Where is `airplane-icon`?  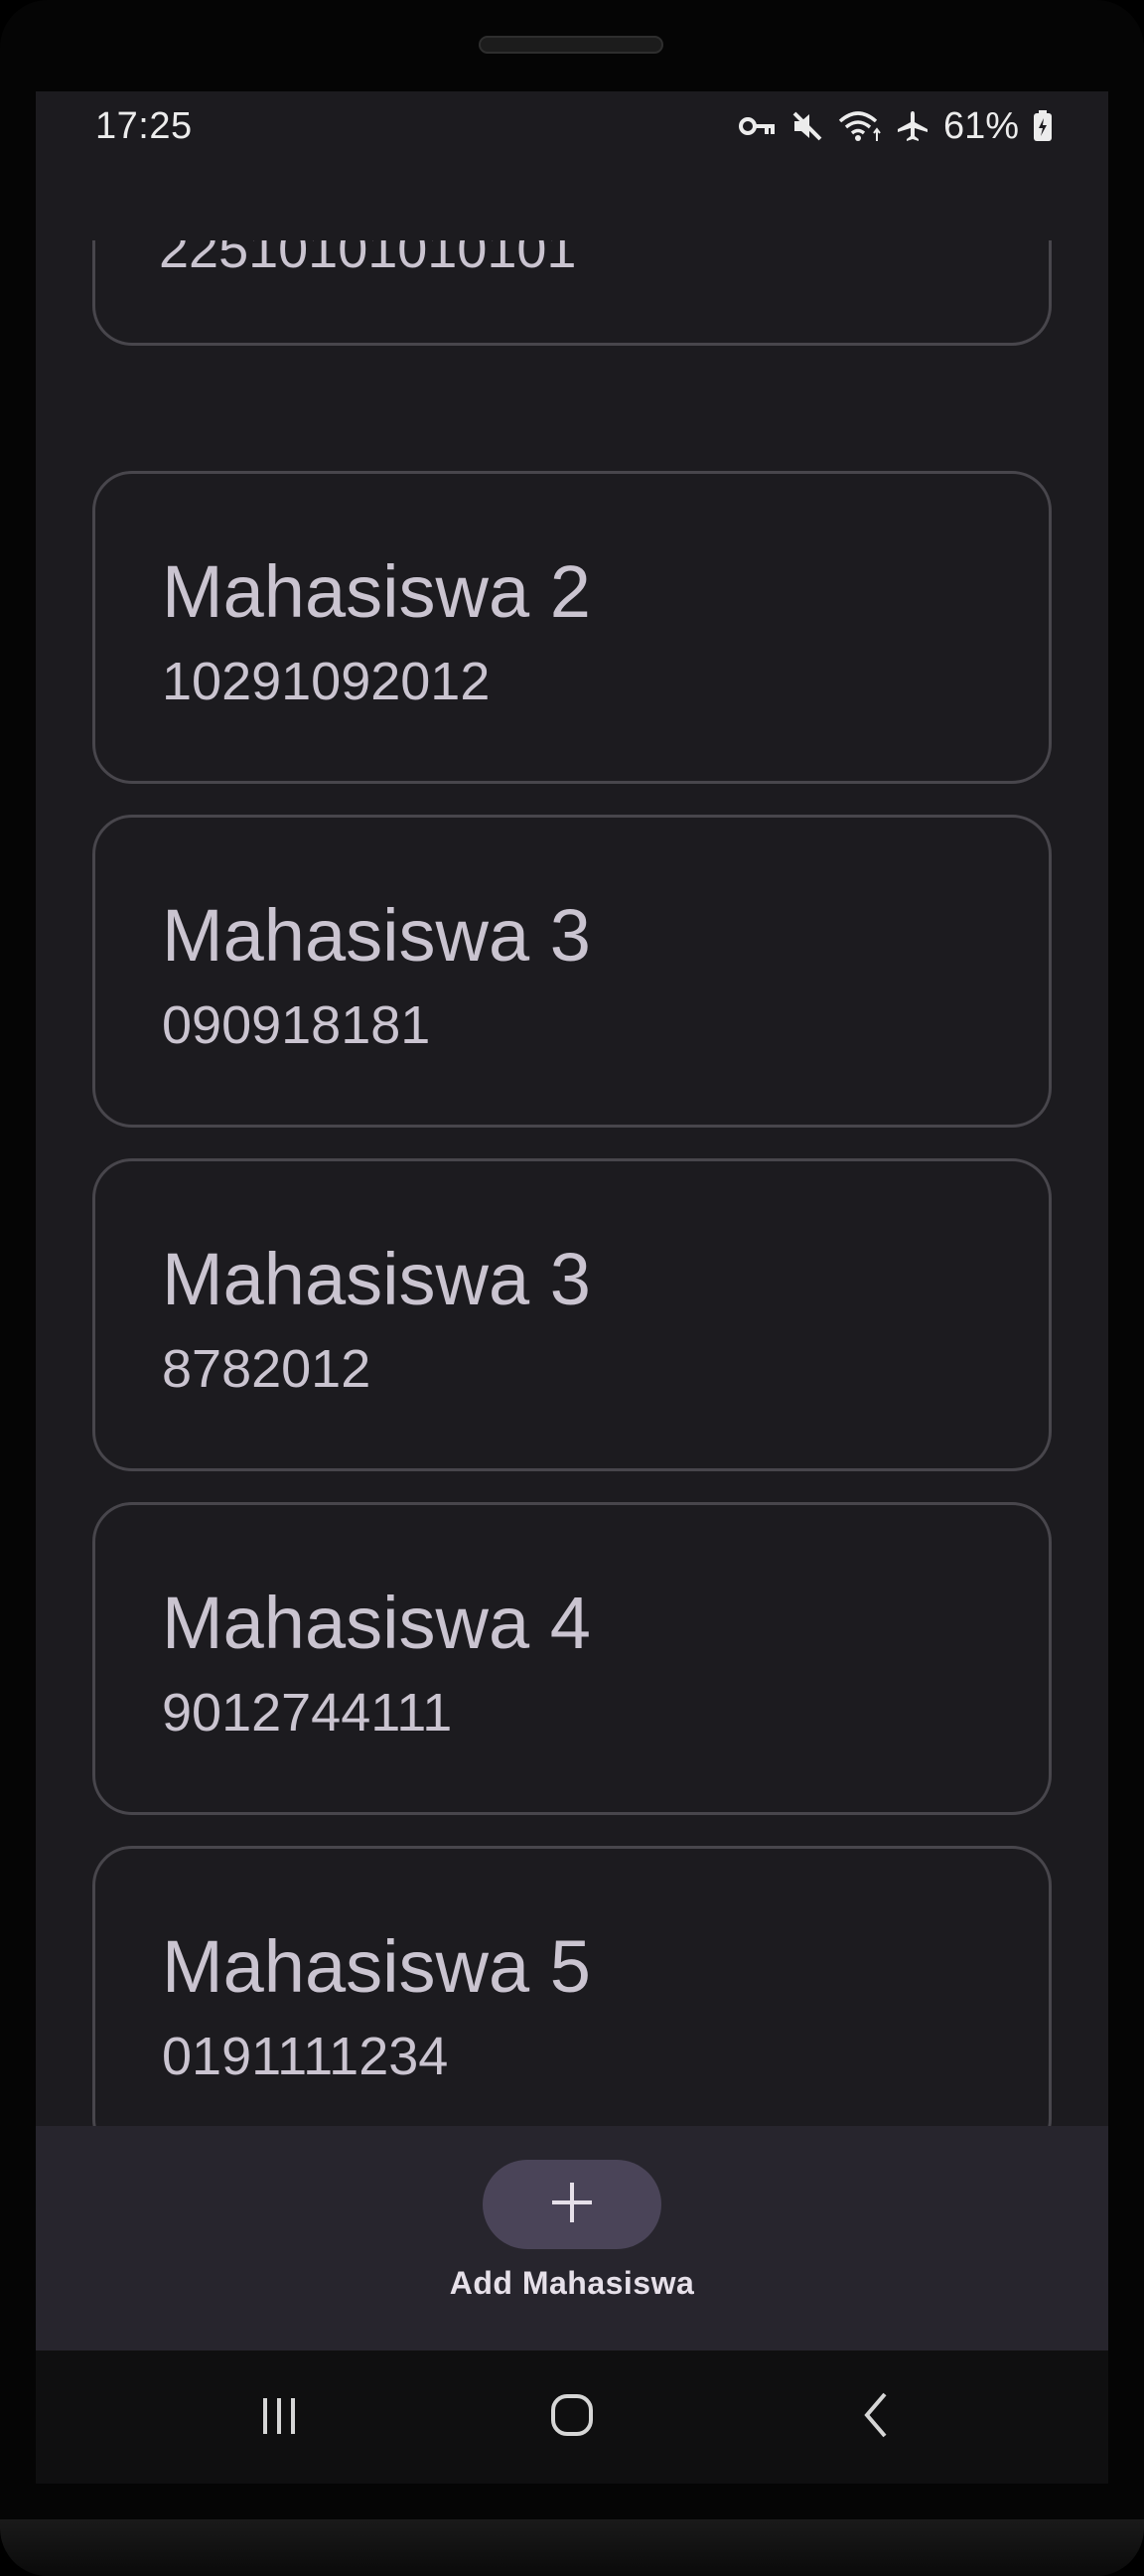 airplane-icon is located at coordinates (913, 126).